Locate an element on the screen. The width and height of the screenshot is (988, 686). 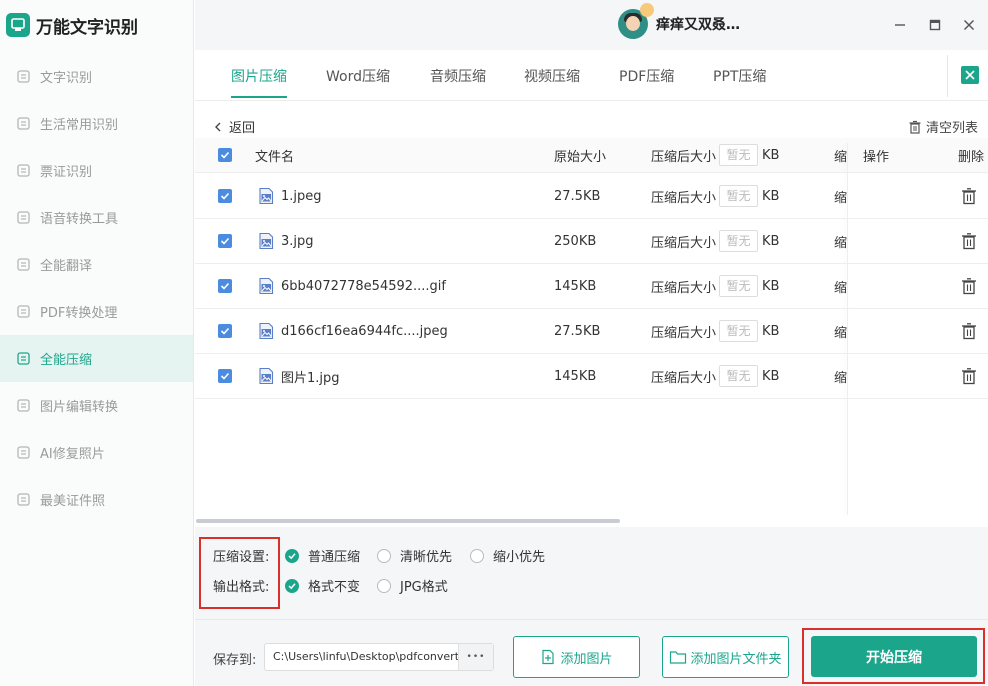
tab-image-compress: 图片压缩 is located at coordinates (259, 82).